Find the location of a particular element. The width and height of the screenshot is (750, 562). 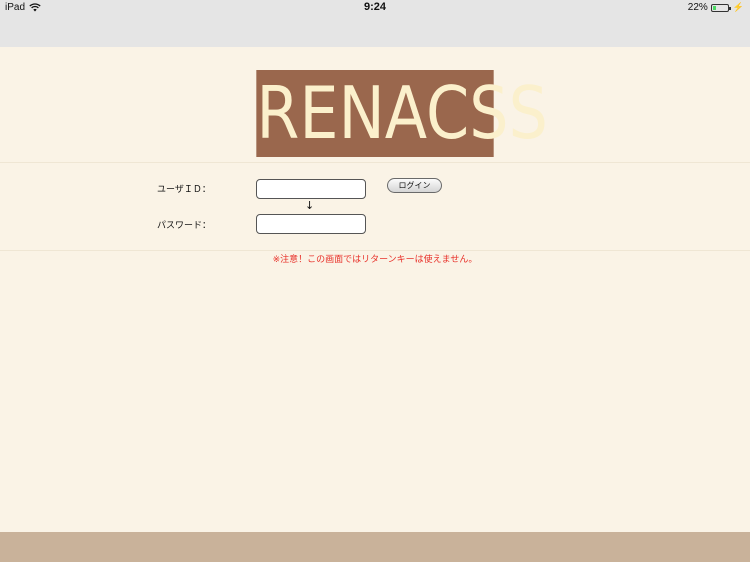

status-right: 22% ⚡ is located at coordinates (716, 7).